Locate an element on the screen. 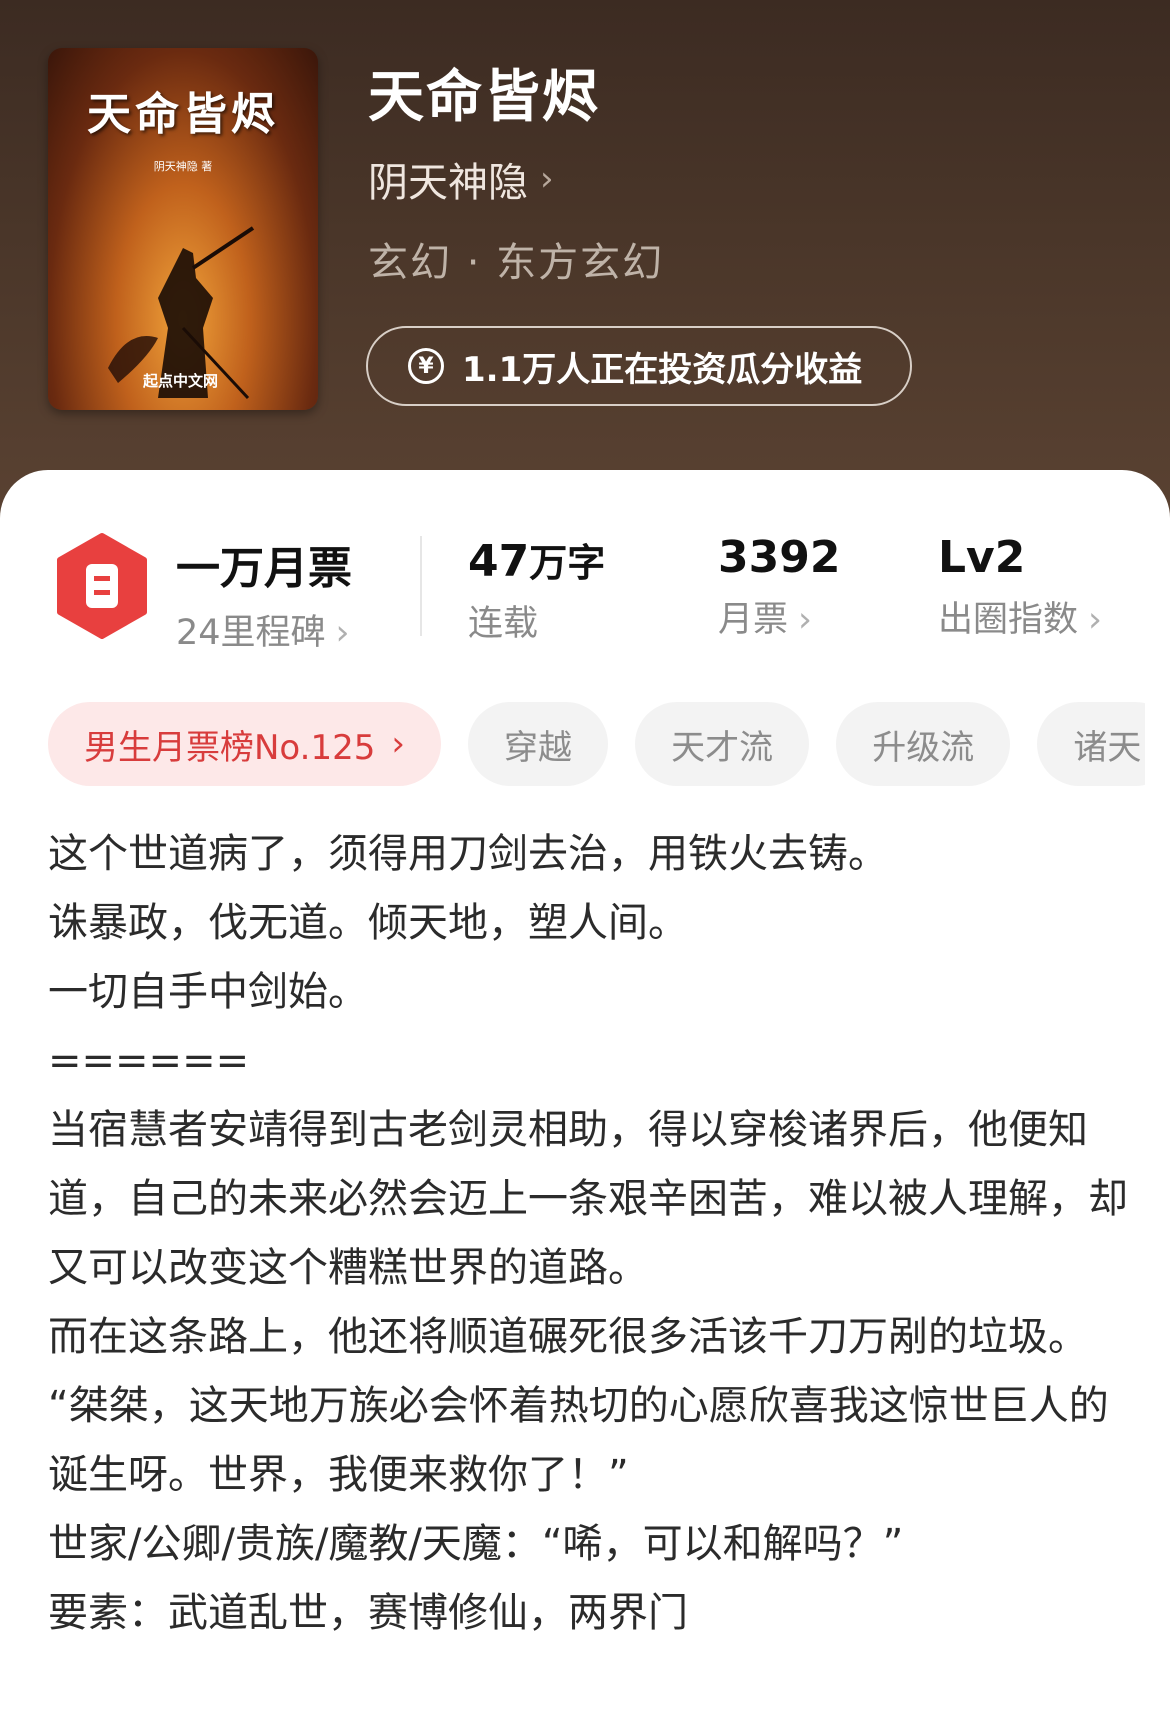 The width and height of the screenshot is (1170, 1718). hexagon-badge-icon is located at coordinates (102, 586).